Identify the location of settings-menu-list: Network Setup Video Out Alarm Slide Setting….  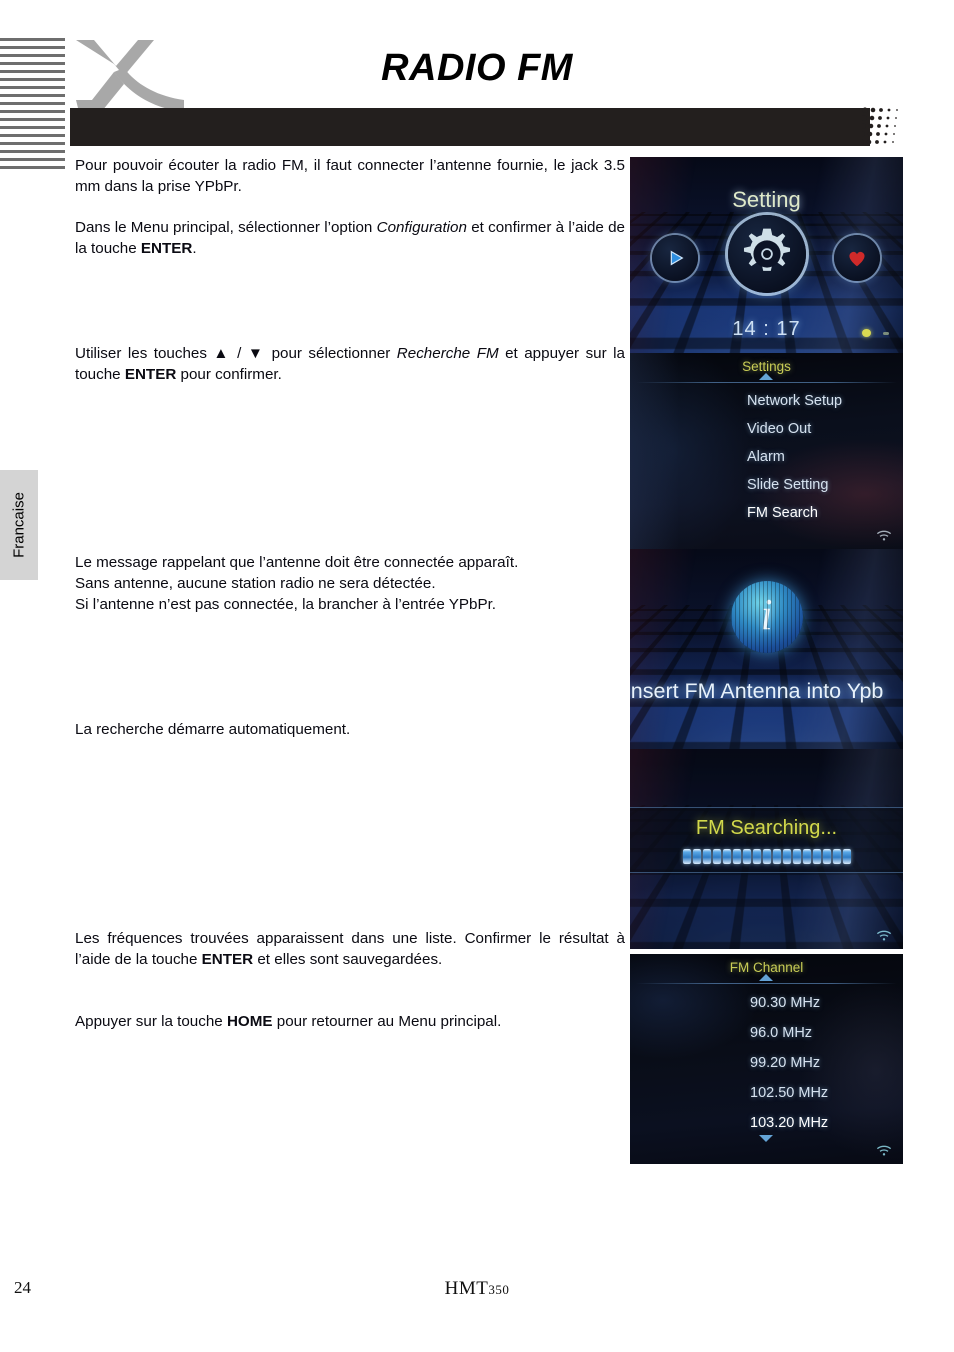
(766, 457).